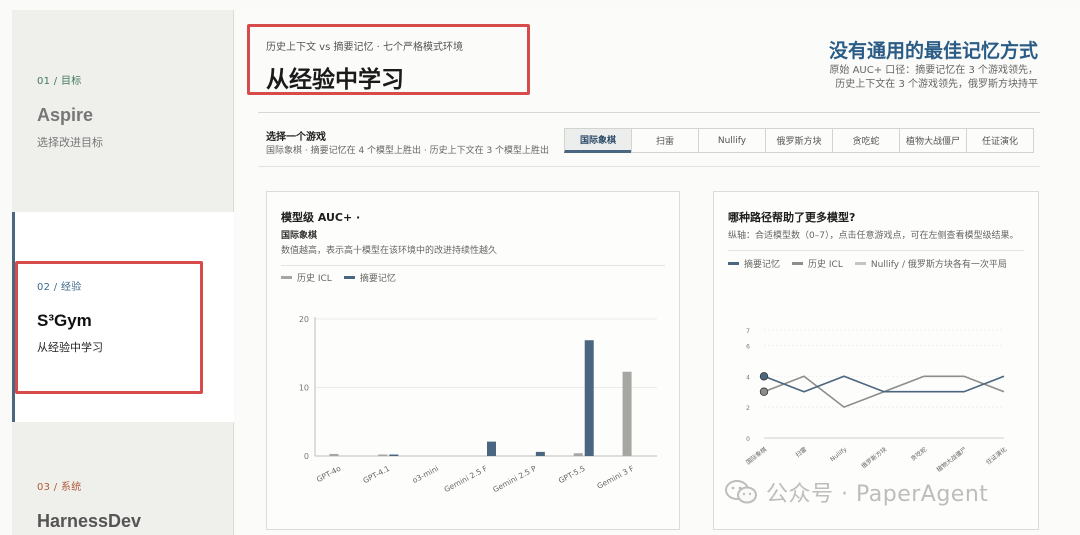 This screenshot has height=535, width=1080. I want to click on chart-legend: 摘要记忆 历史 ICL Nullify / 俄罗斯方块各有一次平局, so click(873, 263).